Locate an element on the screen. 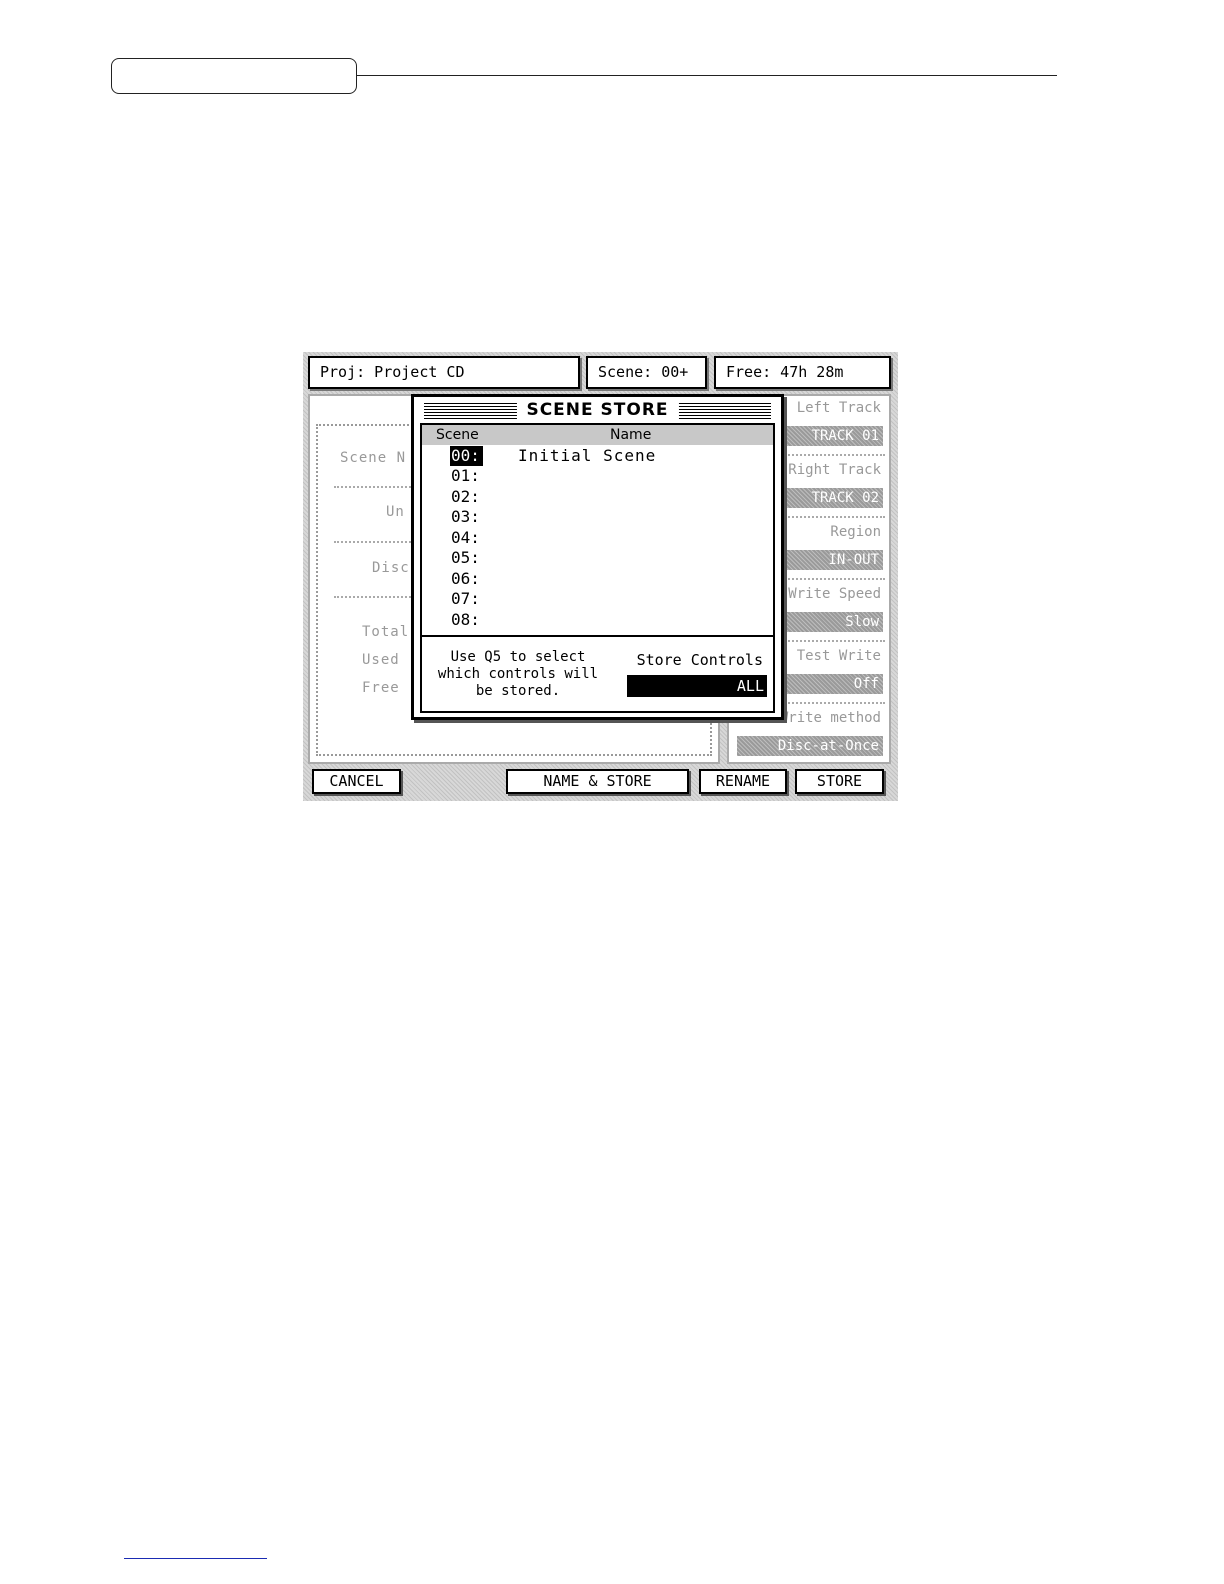  scene-number: 08: is located at coordinates (465, 619).